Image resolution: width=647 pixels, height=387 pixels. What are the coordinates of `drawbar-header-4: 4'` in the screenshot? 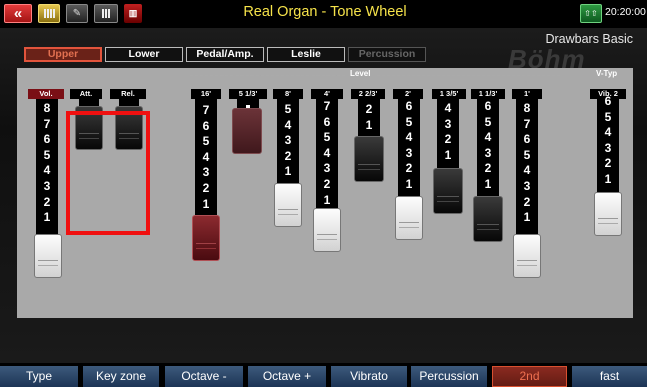 It's located at (327, 94).